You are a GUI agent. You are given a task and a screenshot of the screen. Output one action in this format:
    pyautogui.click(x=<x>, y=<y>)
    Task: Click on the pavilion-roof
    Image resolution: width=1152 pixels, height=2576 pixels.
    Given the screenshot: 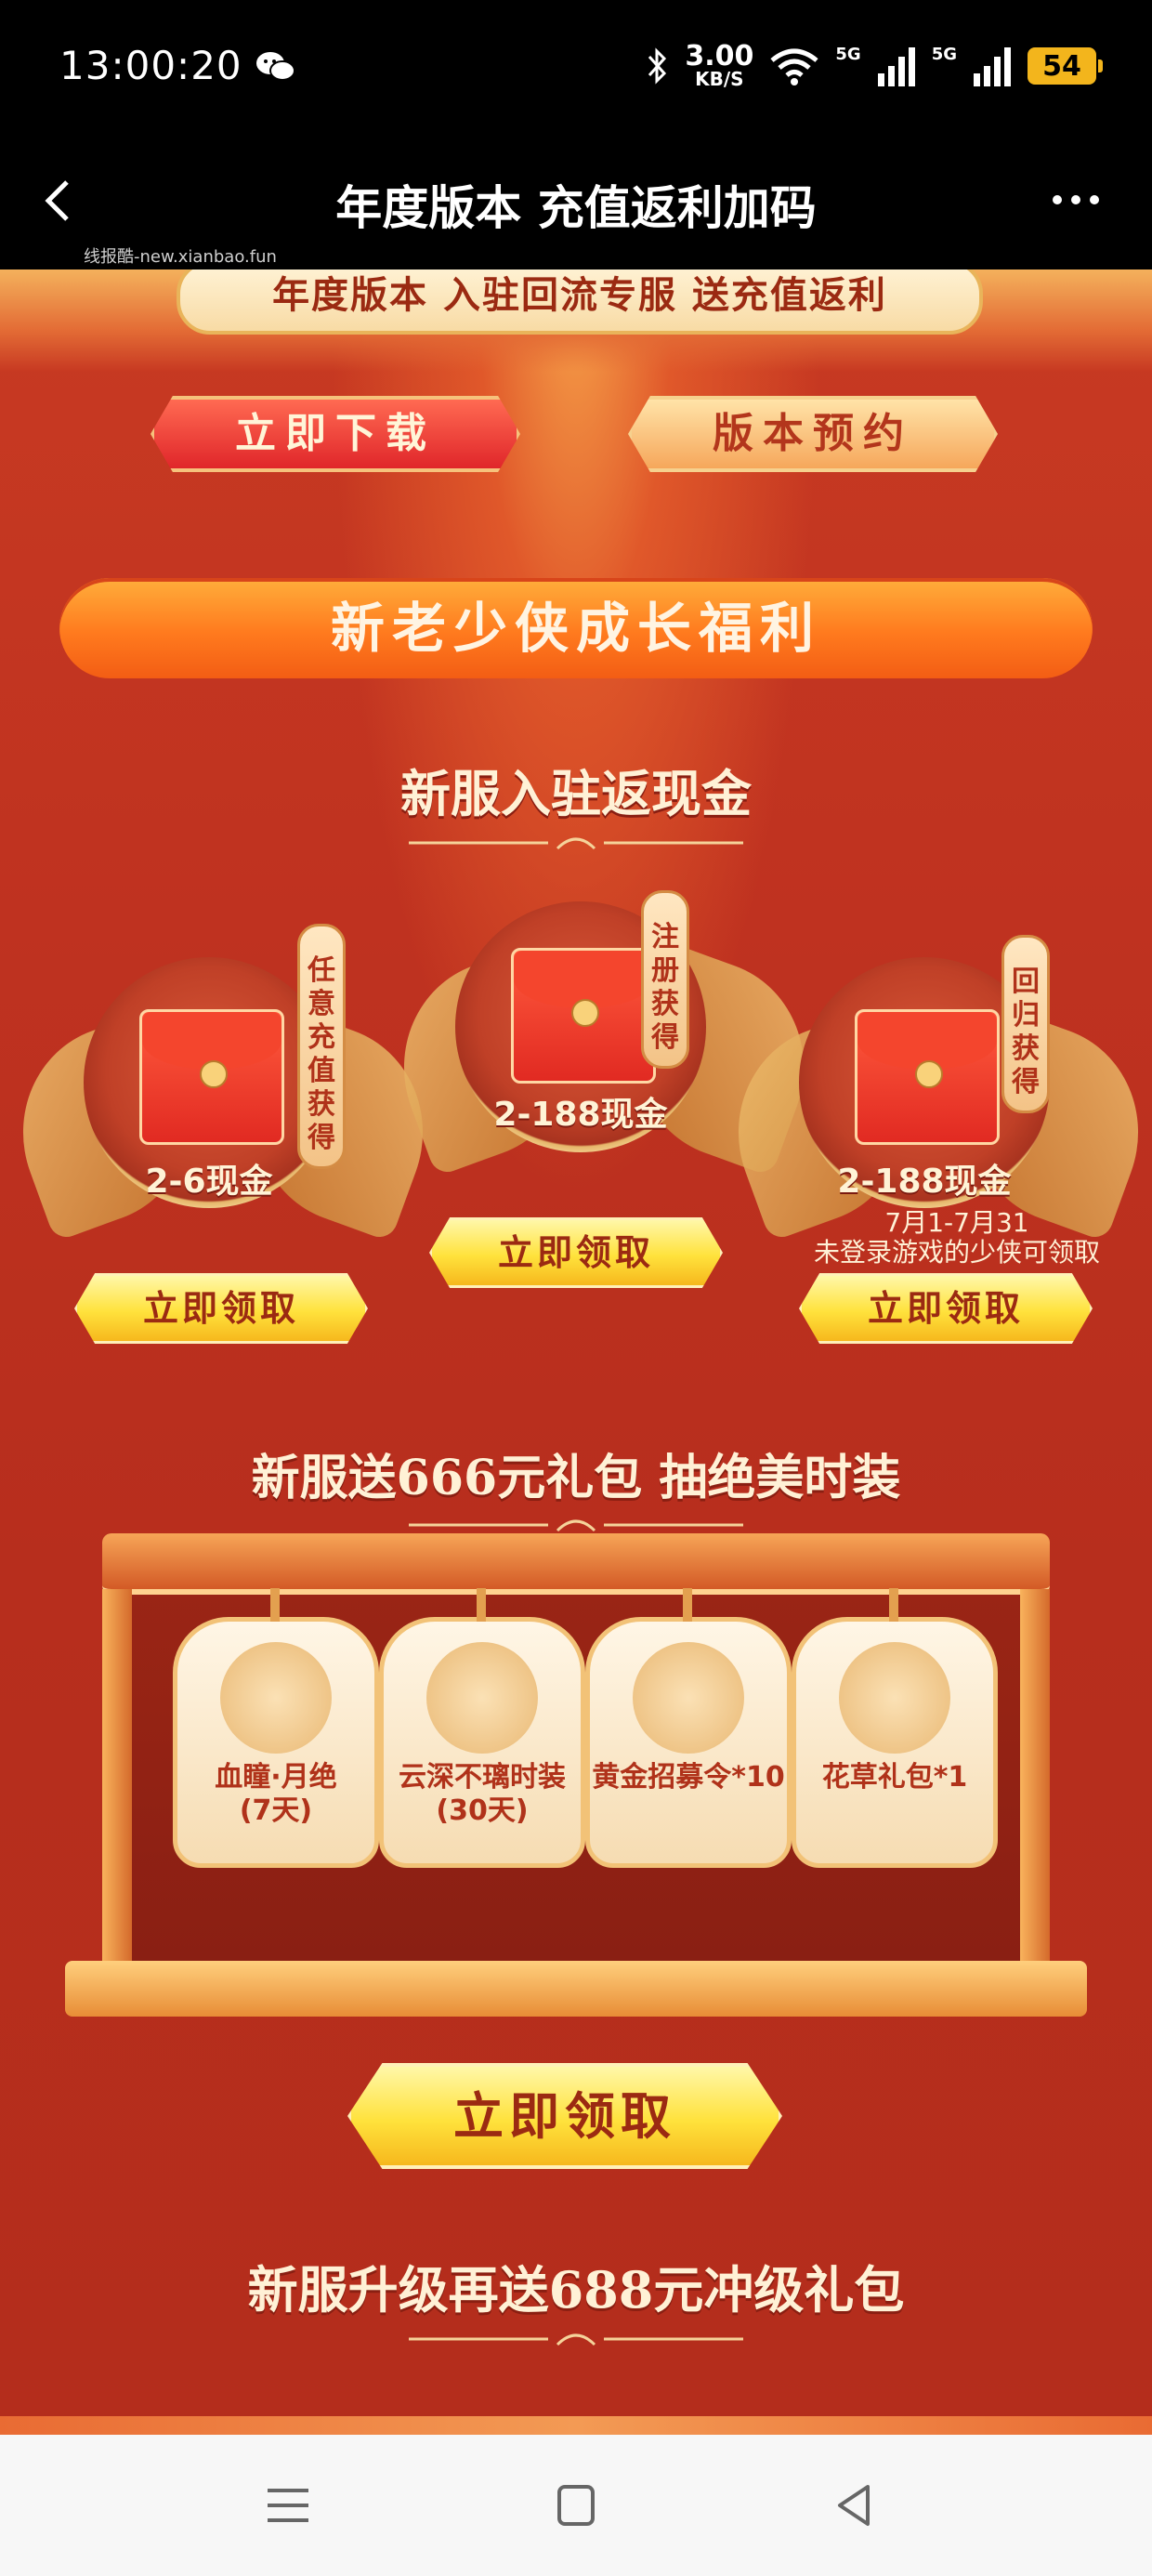 What is the action you would take?
    pyautogui.click(x=576, y=1564)
    